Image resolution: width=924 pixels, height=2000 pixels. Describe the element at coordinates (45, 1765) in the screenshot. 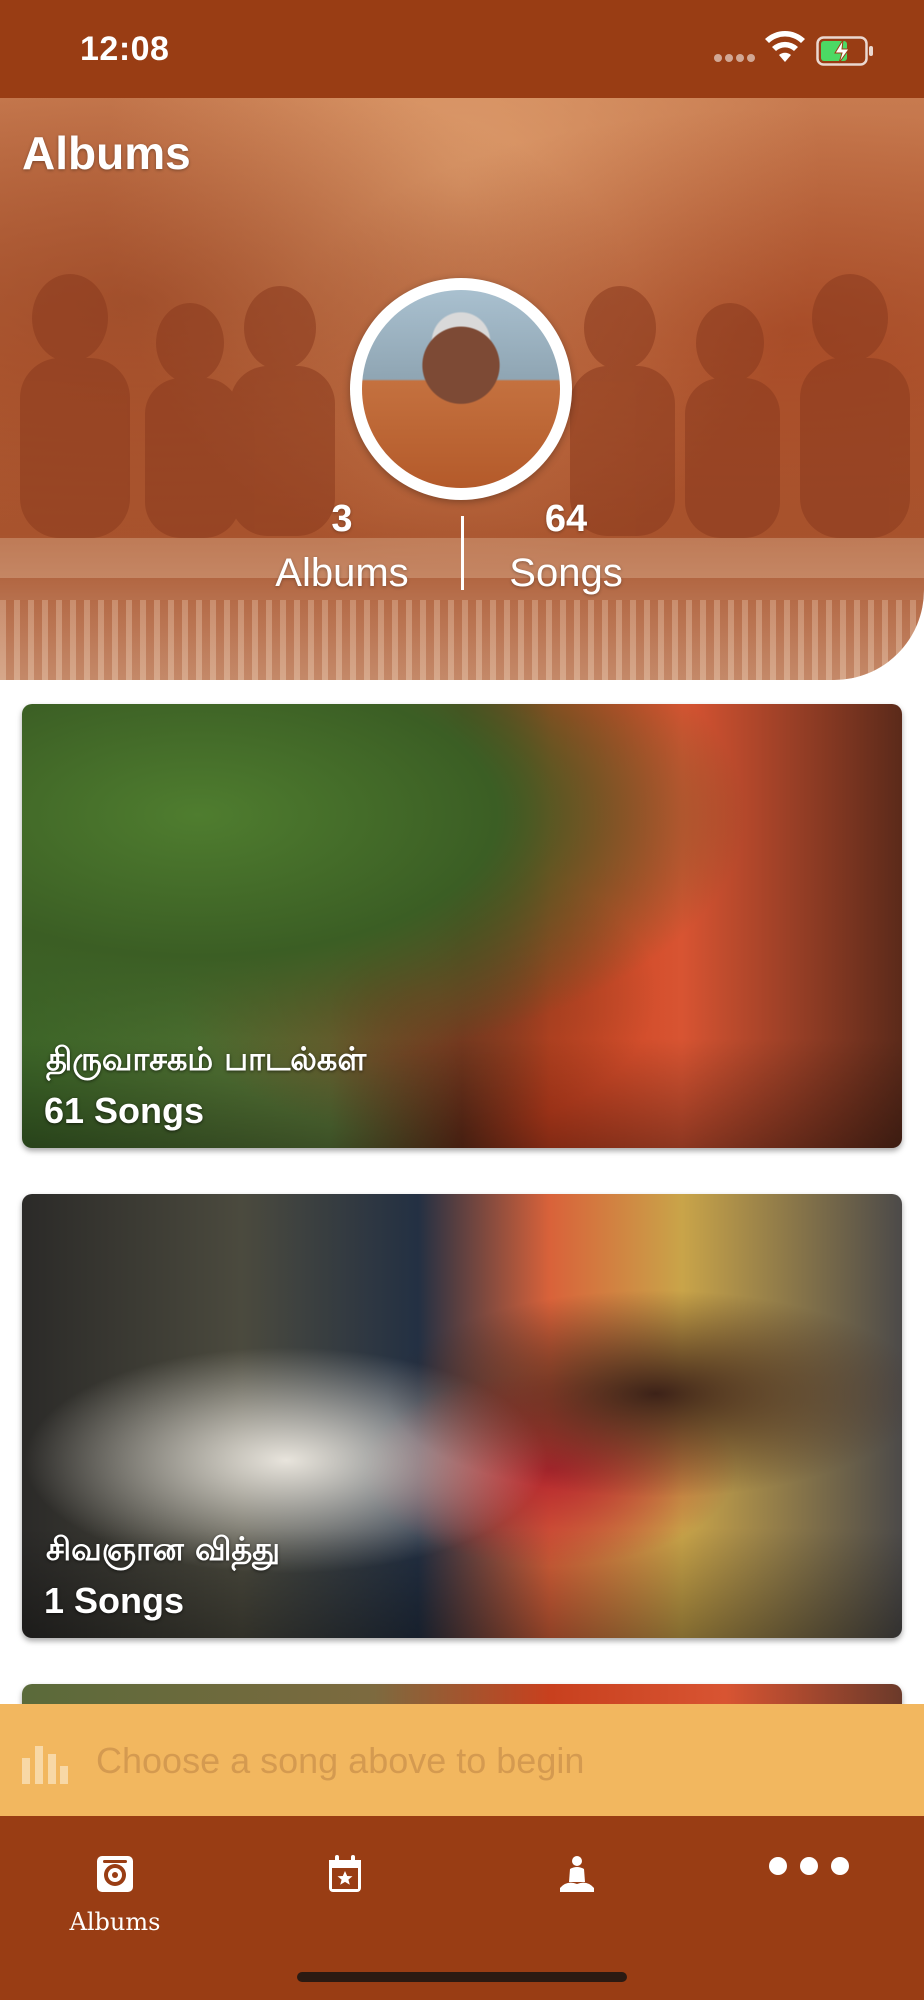

I see `equalizer-icon` at that location.